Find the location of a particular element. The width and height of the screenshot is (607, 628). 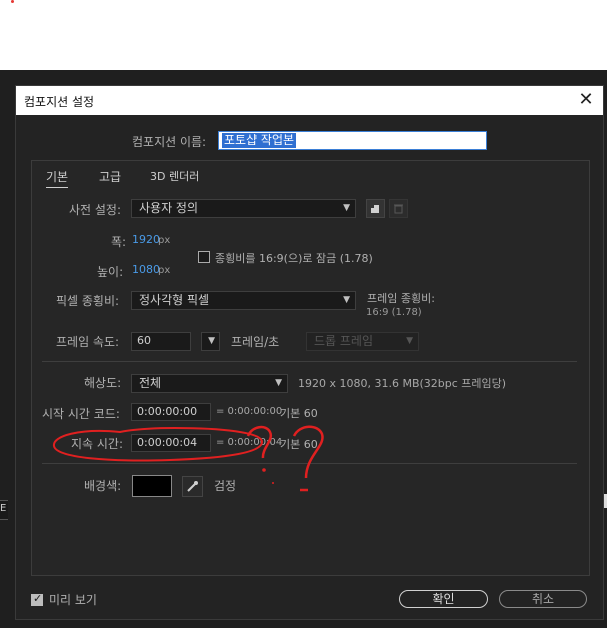

annotation-question-1-dot is located at coordinates (264, 470).